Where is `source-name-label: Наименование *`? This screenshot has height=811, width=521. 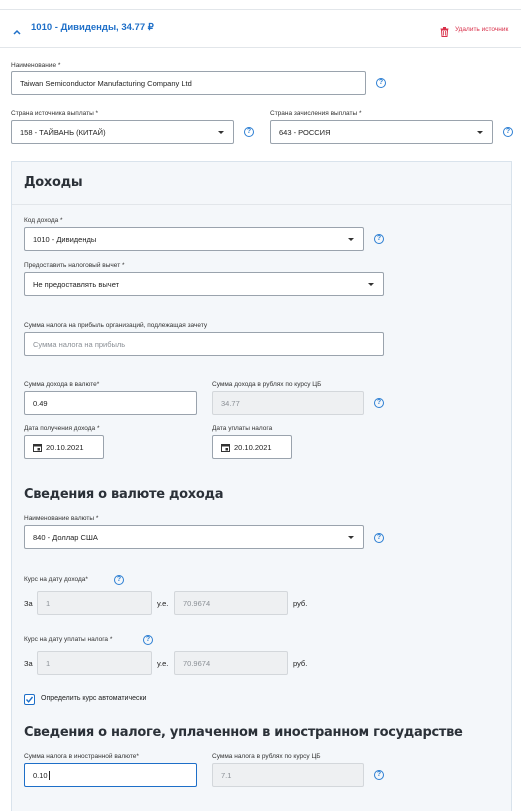 source-name-label: Наименование * is located at coordinates (36, 65).